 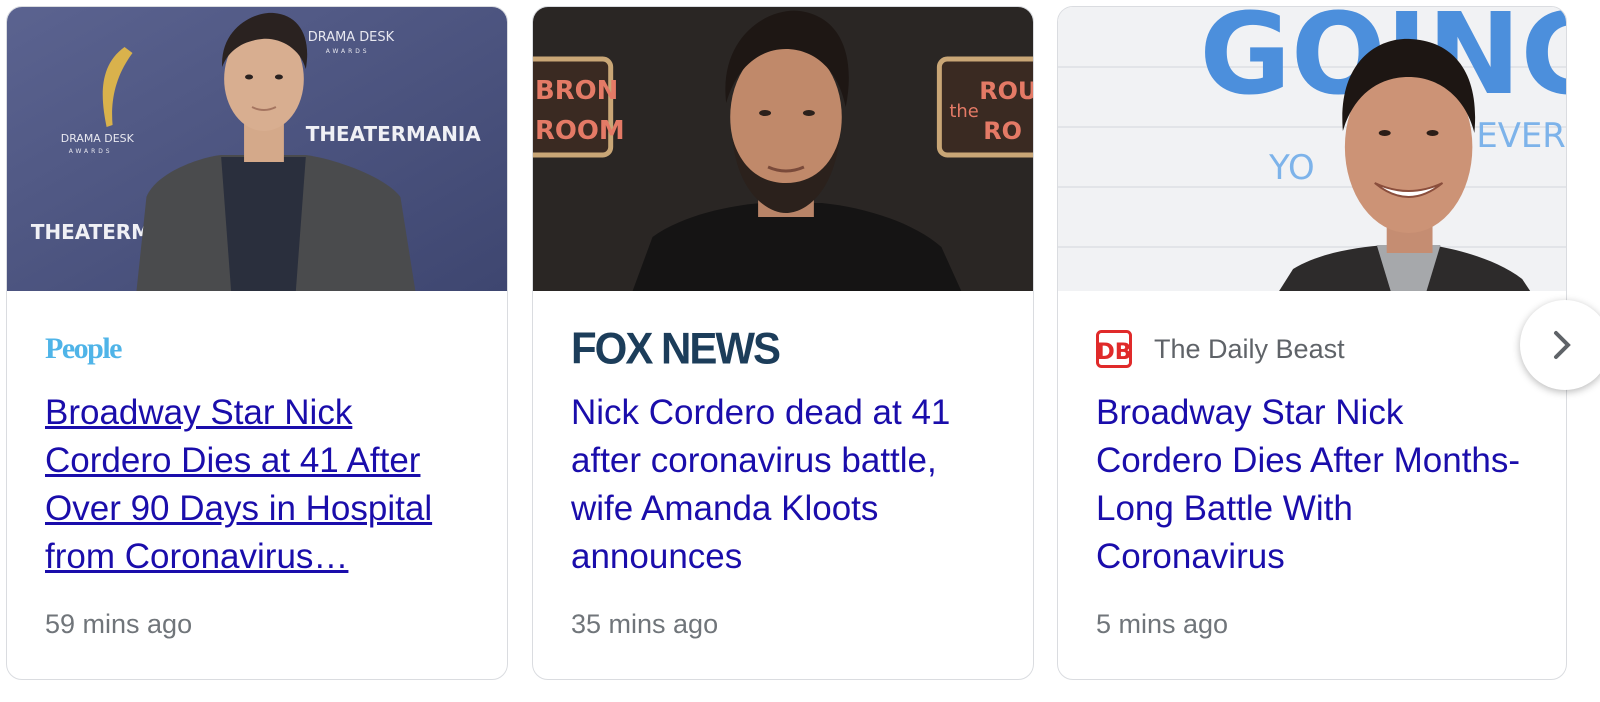 I want to click on source-name: People, so click(x=83, y=348).